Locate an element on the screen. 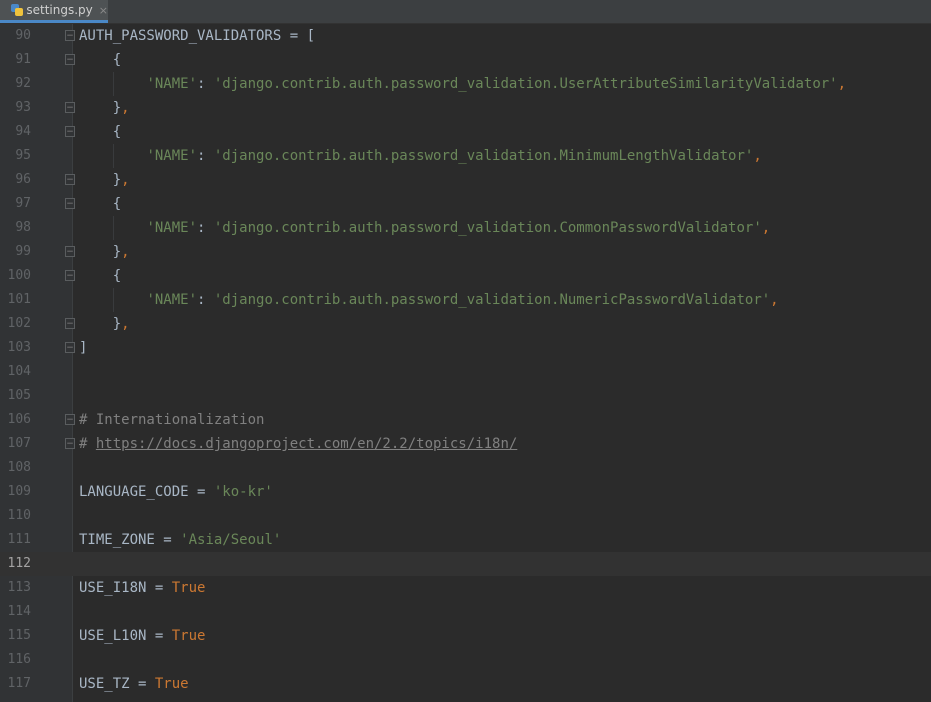 The width and height of the screenshot is (931, 702). code-line: 97 − { is located at coordinates (465, 204).